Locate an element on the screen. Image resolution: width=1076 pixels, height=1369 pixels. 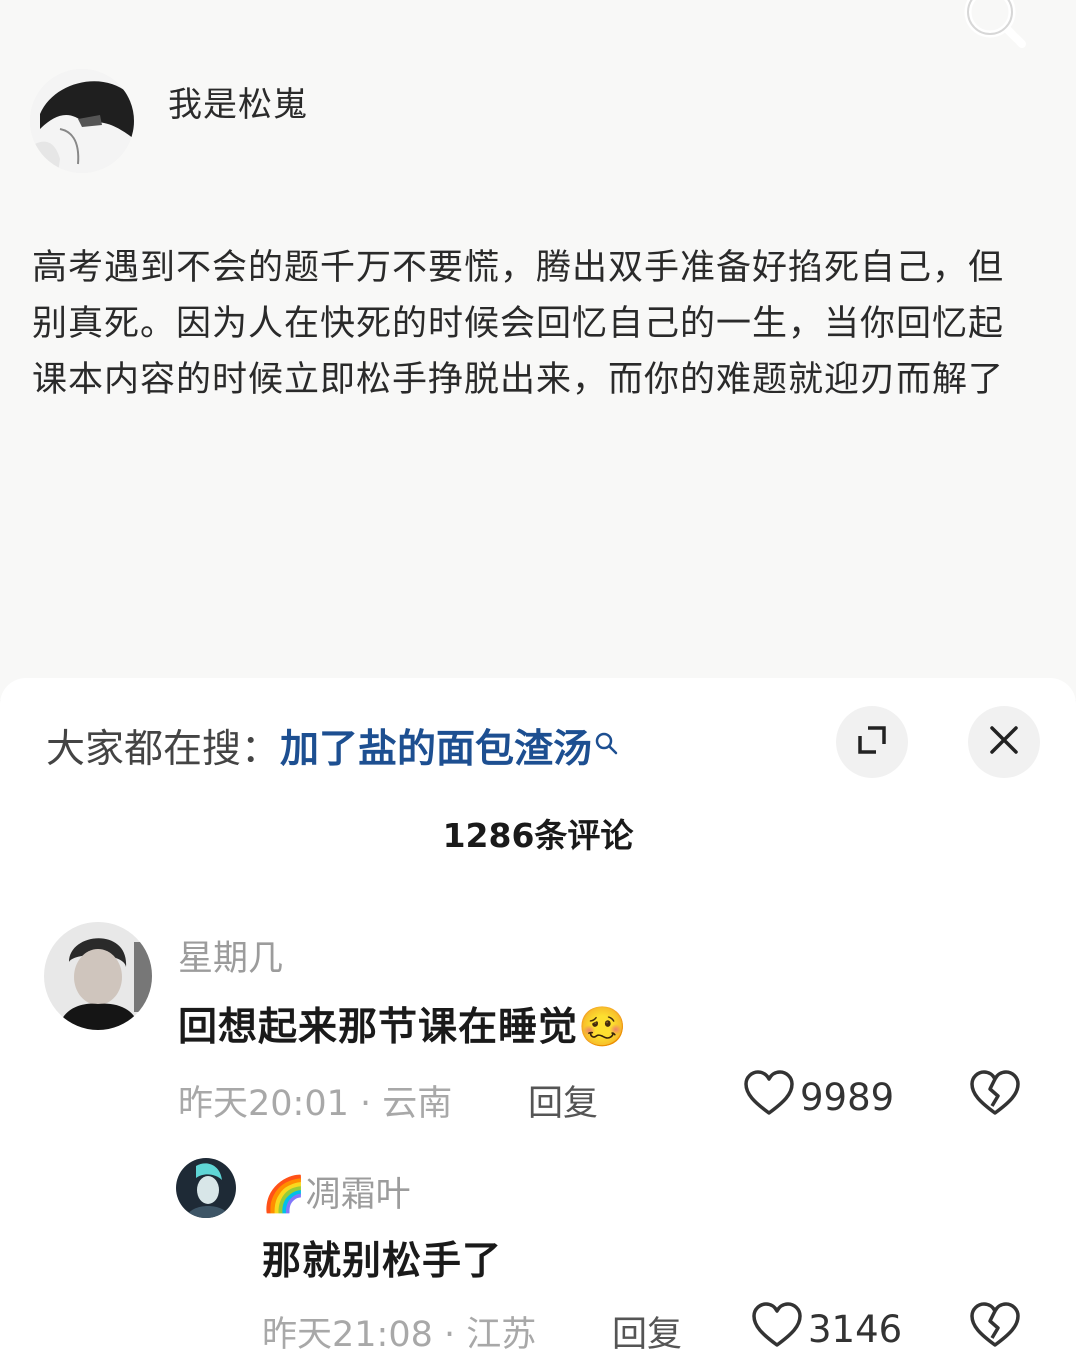
comment-meta: 昨天20:01 · 云南 is located at coordinates (315, 1104).